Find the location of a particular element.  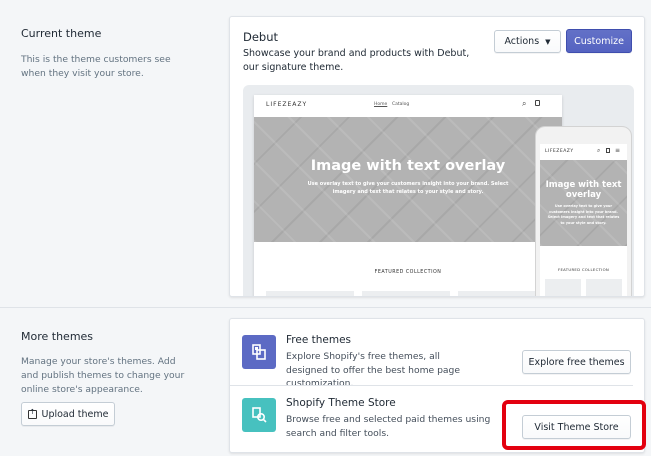

customize-button: Customize is located at coordinates (599, 41).